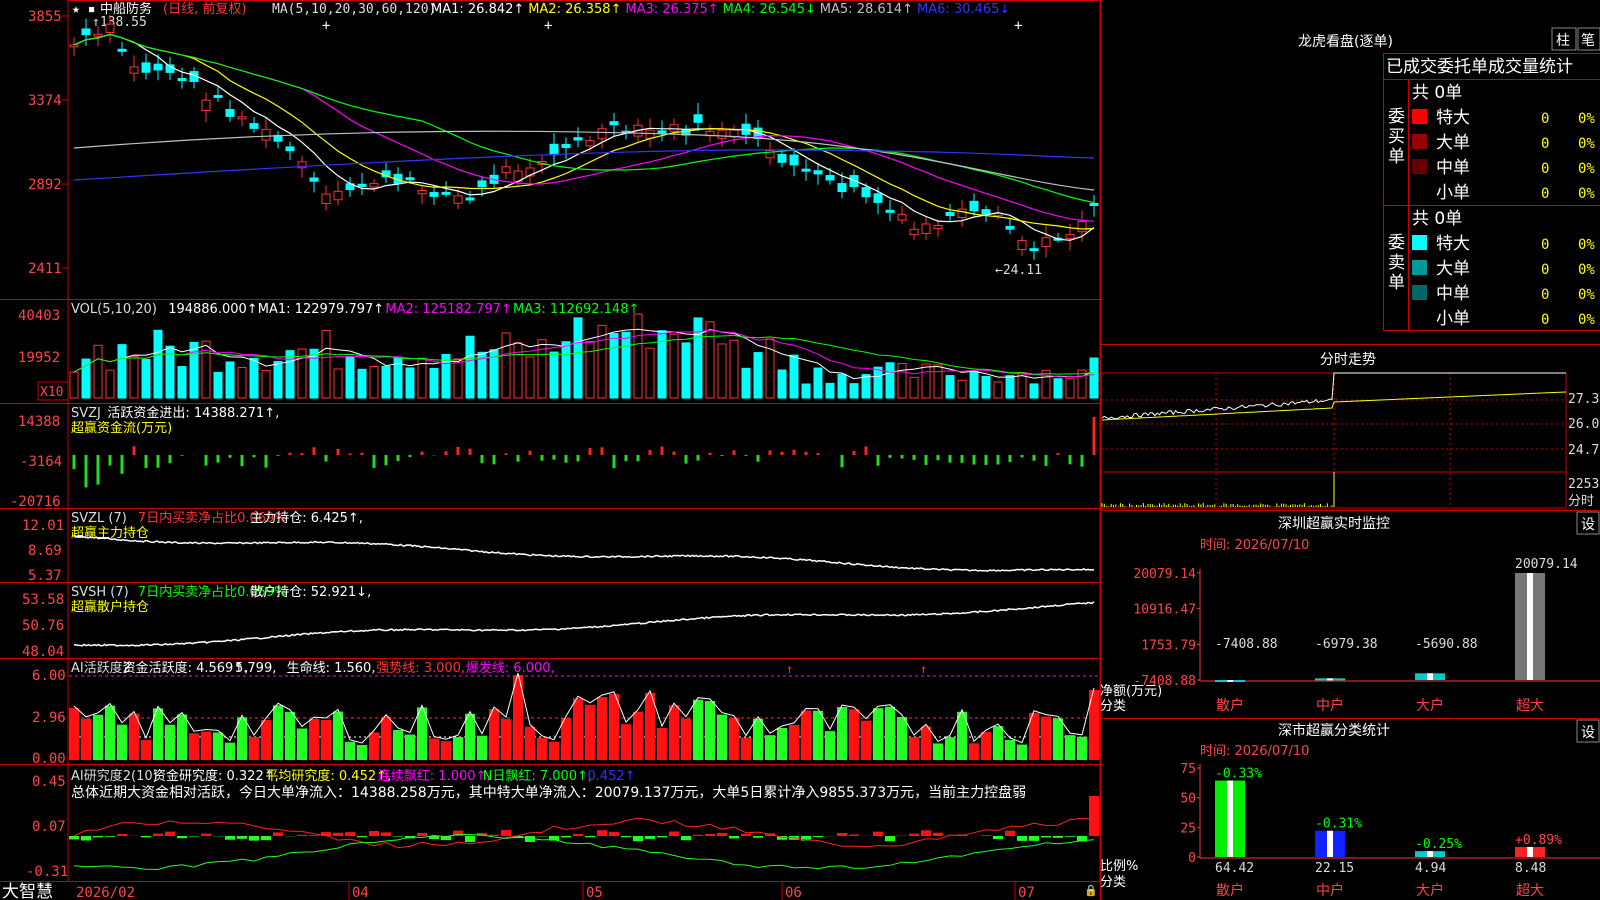 The image size is (1600, 900). I want to click on order-type: 特大, so click(1453, 118).